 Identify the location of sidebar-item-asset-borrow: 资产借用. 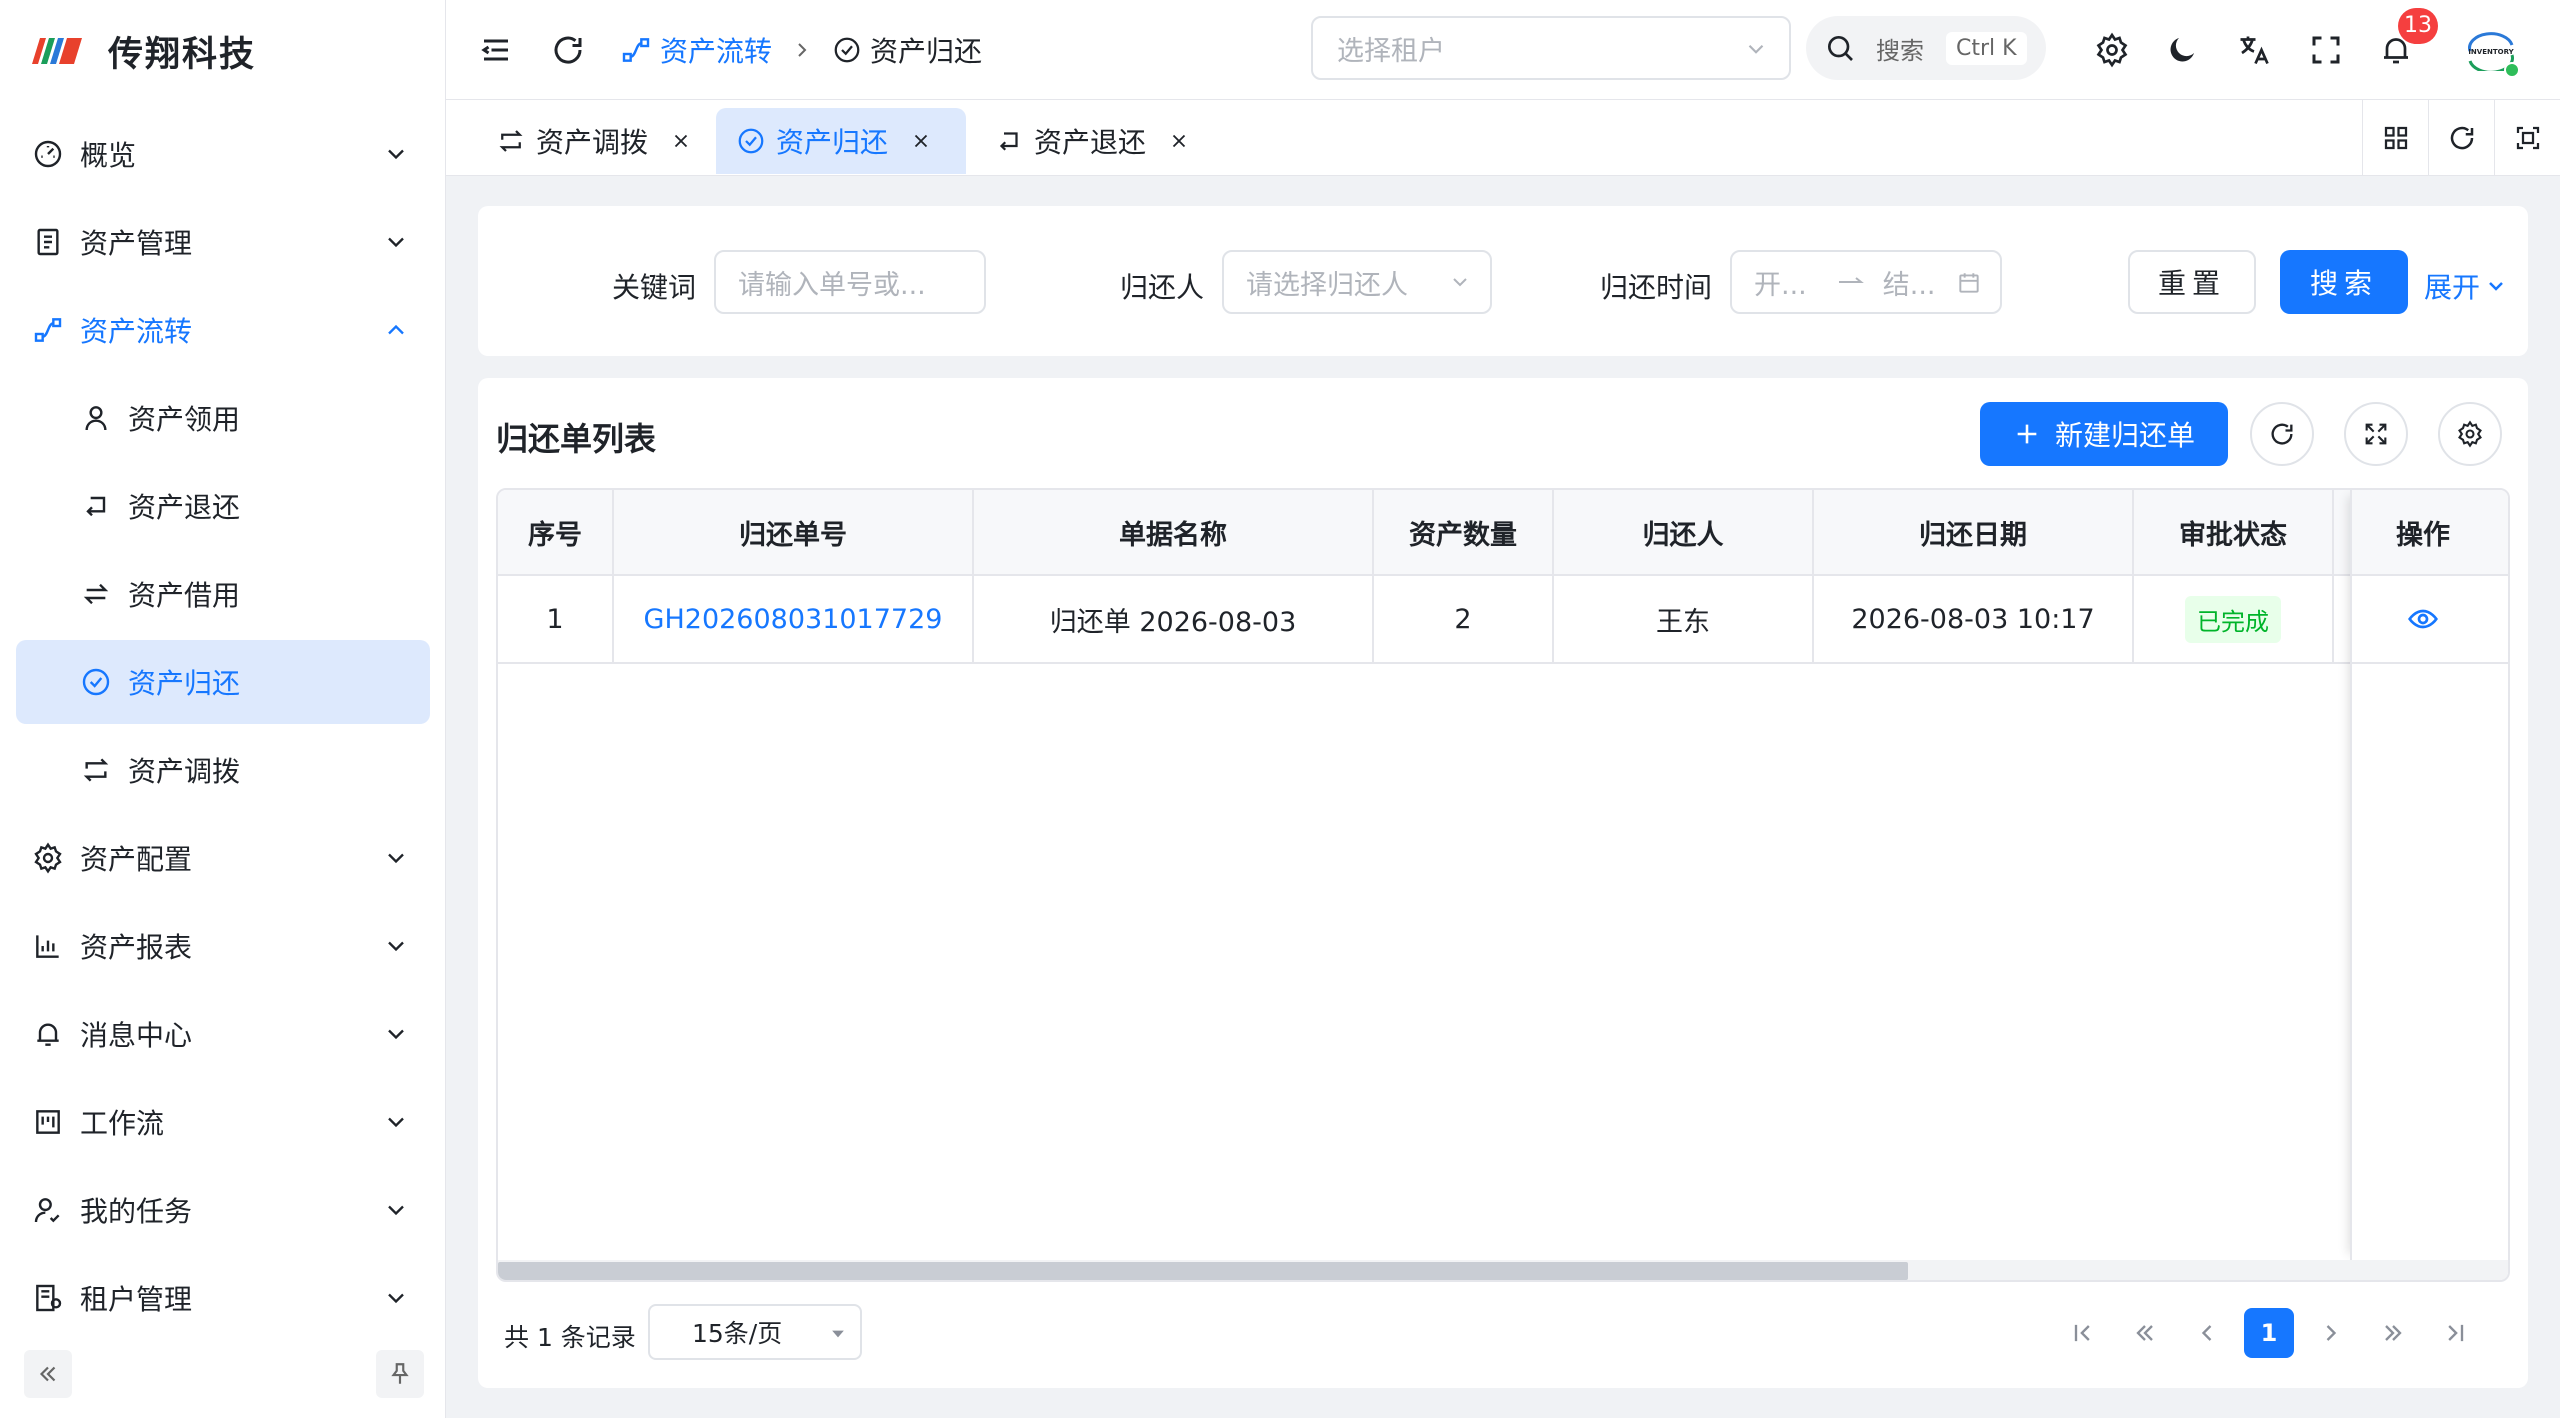
(223, 594).